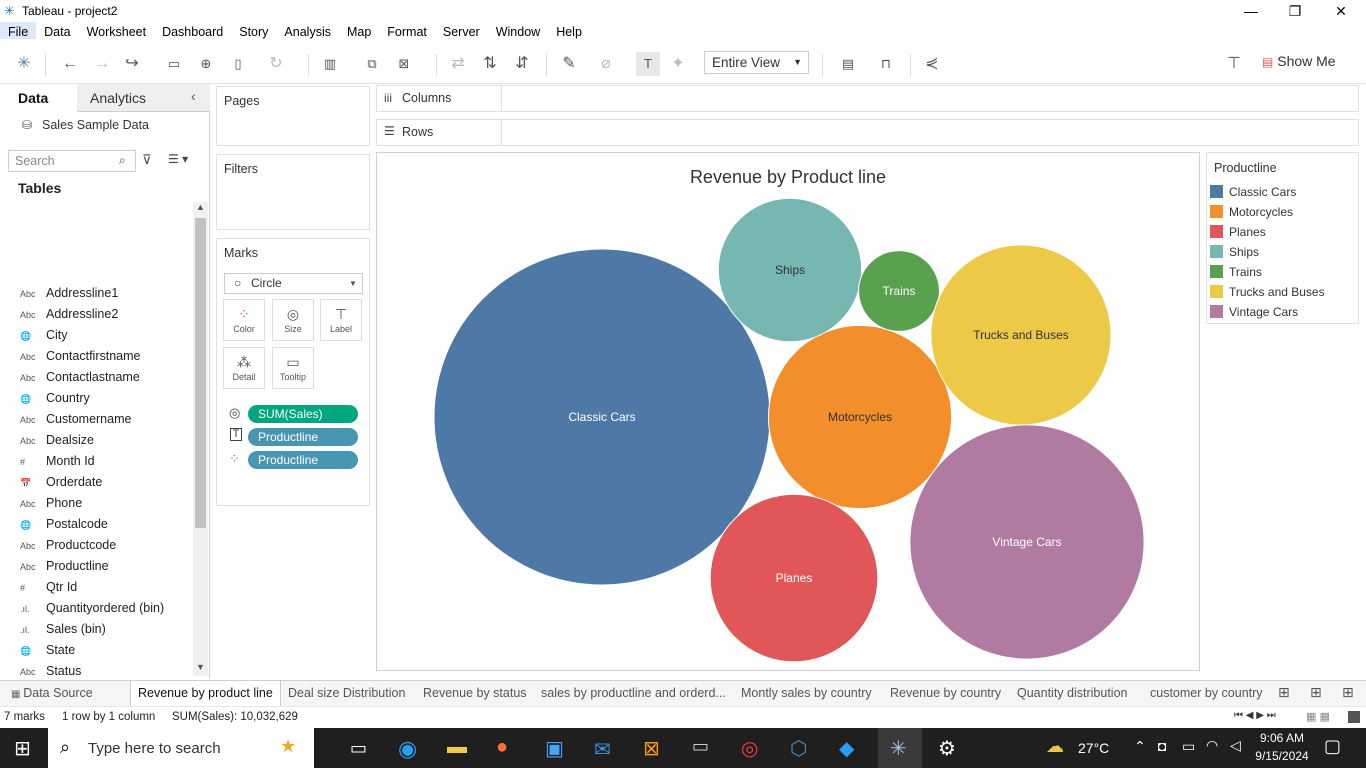 This screenshot has width=1366, height=768. What do you see at coordinates (1348, 692) in the screenshot?
I see `new-story-icon: ⊞` at bounding box center [1348, 692].